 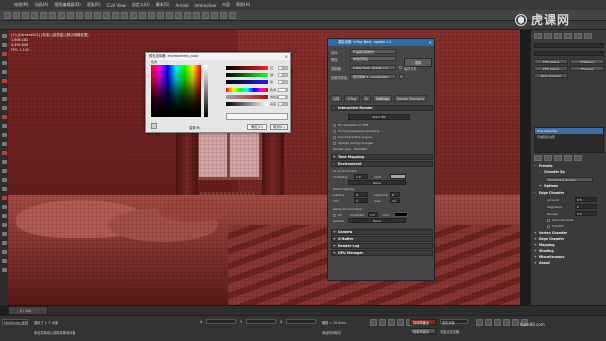 What do you see at coordinates (178, 15) in the screenshot?
I see `align-icon` at bounding box center [178, 15].